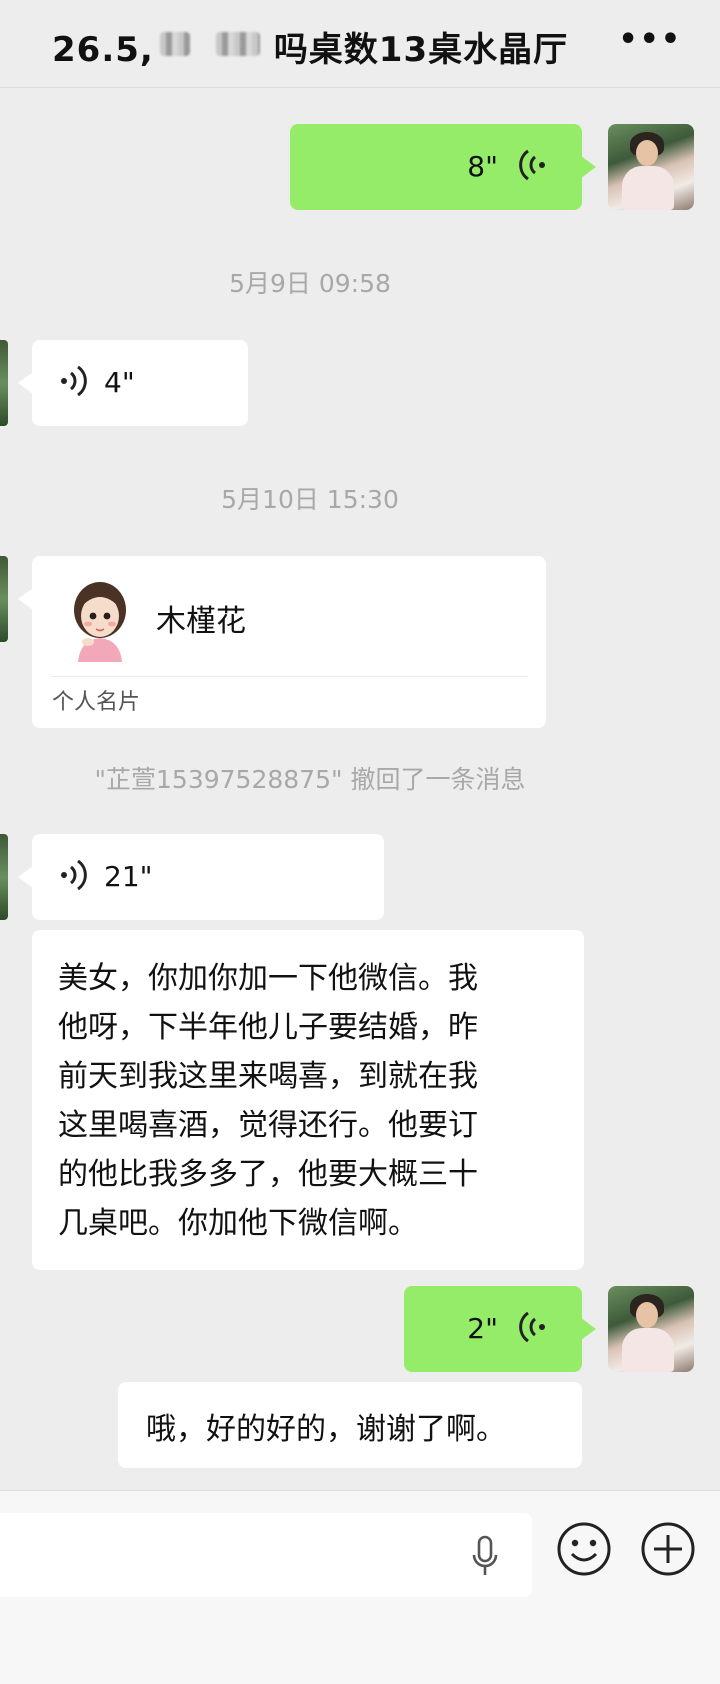 The width and height of the screenshot is (720, 1684). What do you see at coordinates (119, 382) in the screenshot?
I see `voice-duration: 4"` at bounding box center [119, 382].